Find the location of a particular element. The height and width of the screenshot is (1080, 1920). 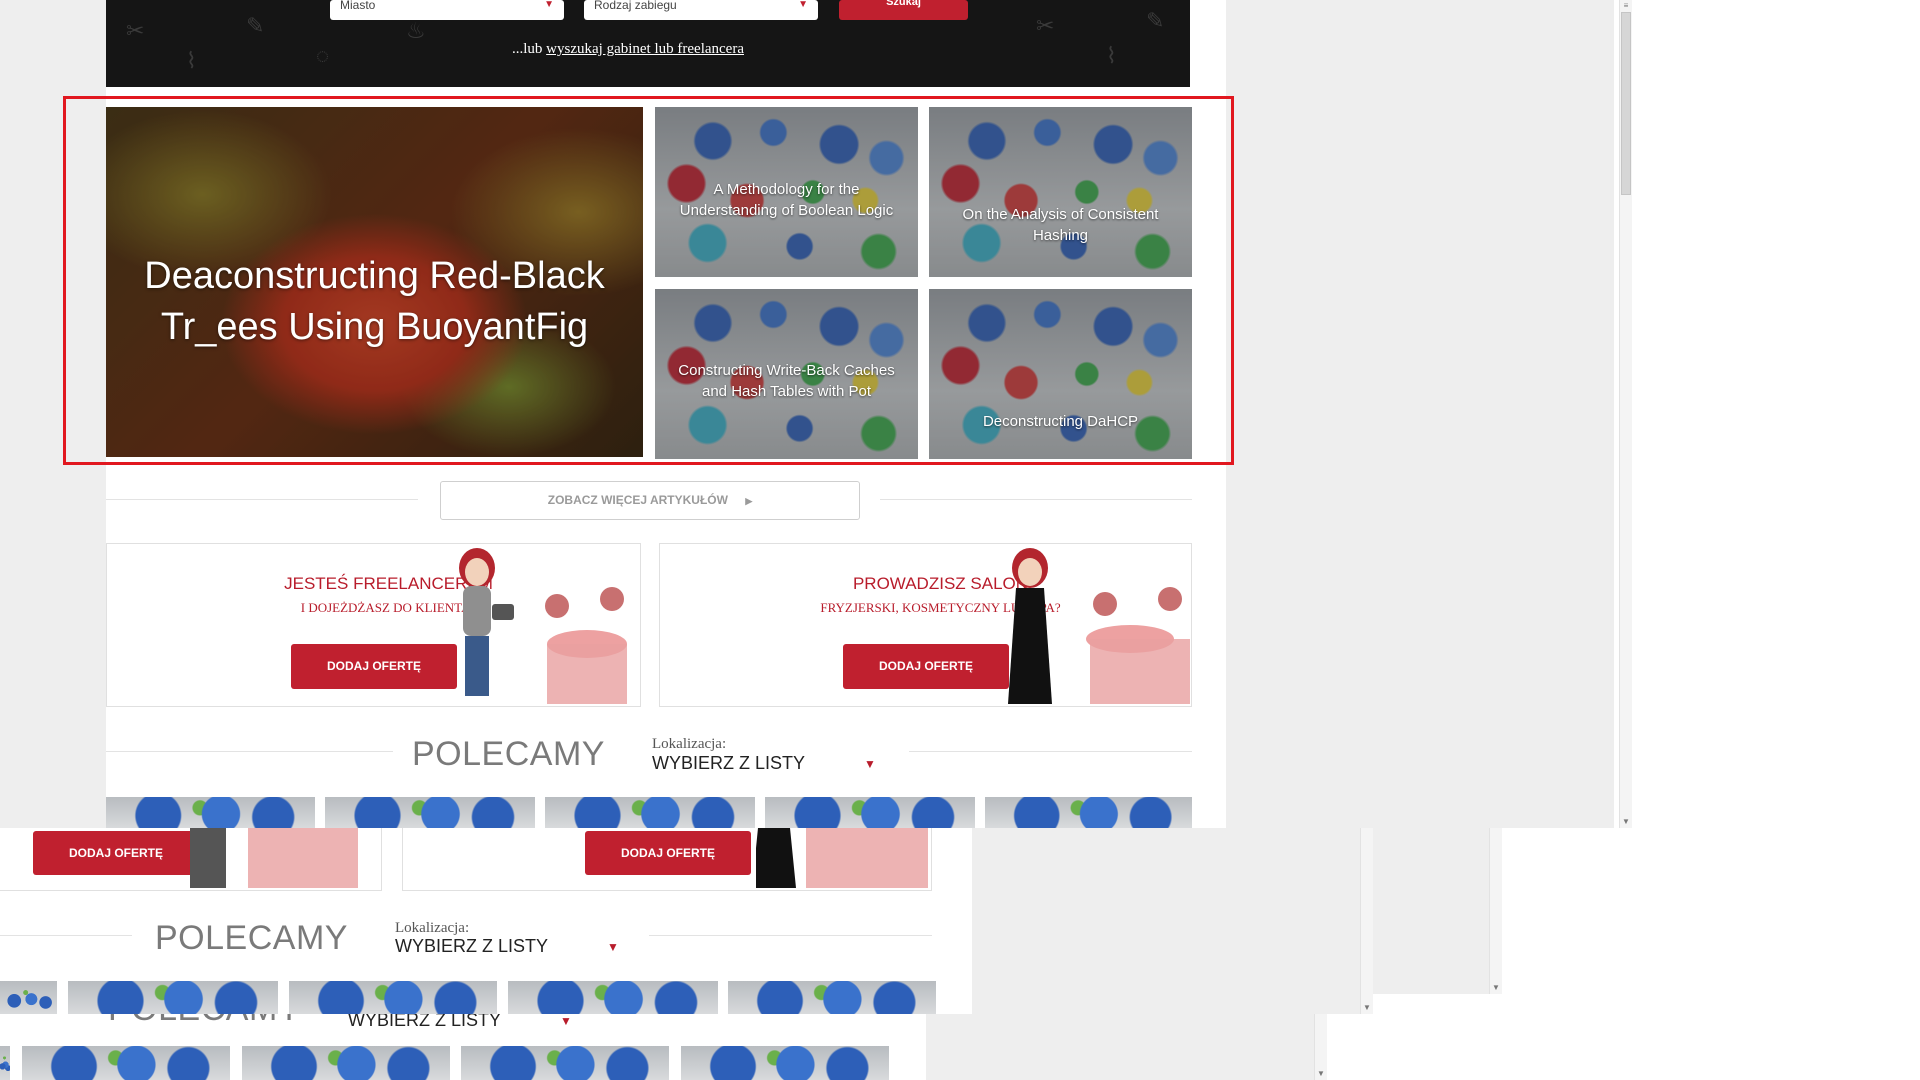

vertical-scrollbar: ≡ ▼ is located at coordinates (1625, 414).